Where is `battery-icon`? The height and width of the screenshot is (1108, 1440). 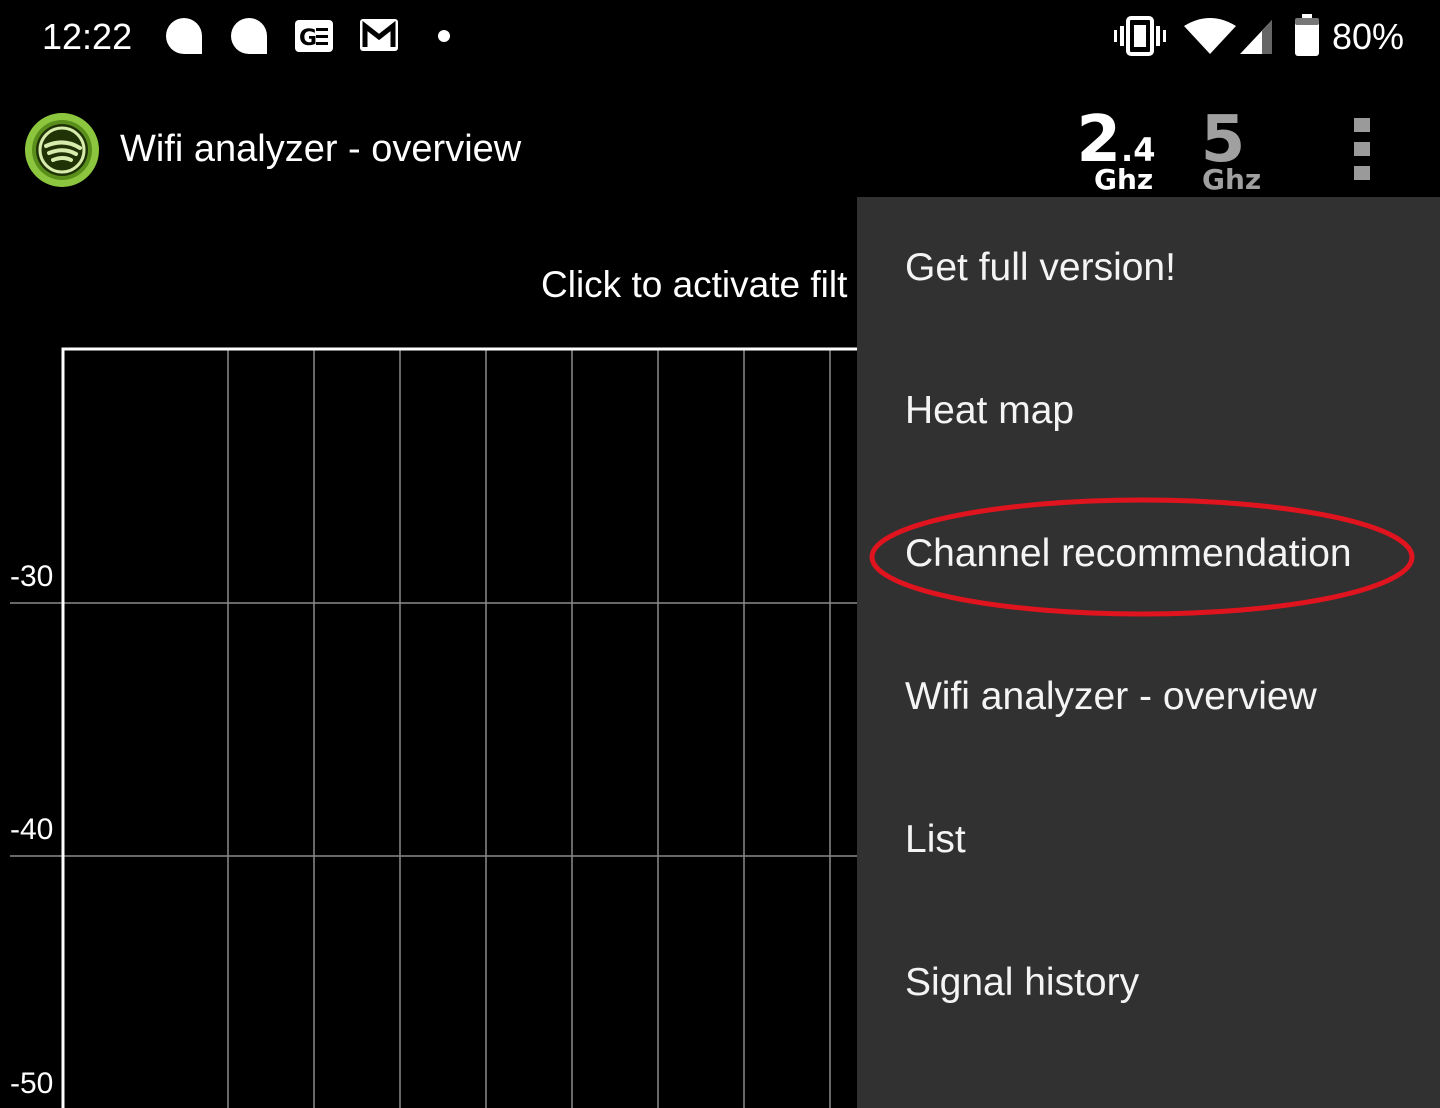
battery-icon is located at coordinates (1307, 35).